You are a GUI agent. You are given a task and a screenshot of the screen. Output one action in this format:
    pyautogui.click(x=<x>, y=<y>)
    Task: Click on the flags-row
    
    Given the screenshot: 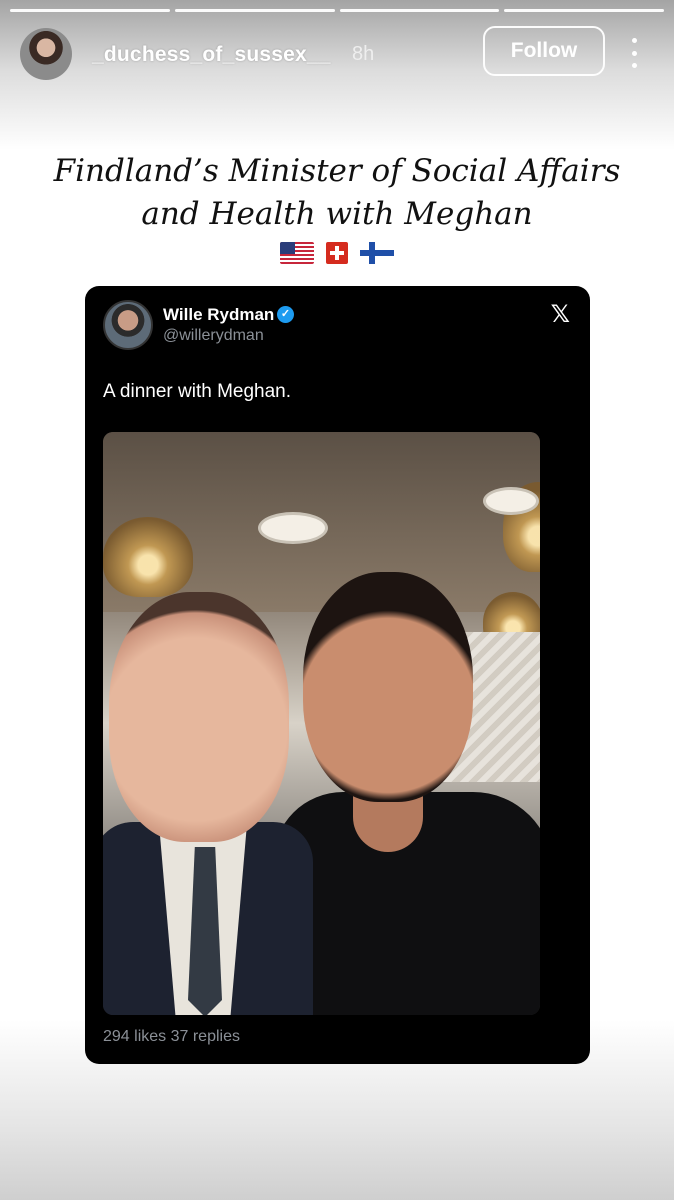 What is the action you would take?
    pyautogui.click(x=337, y=253)
    